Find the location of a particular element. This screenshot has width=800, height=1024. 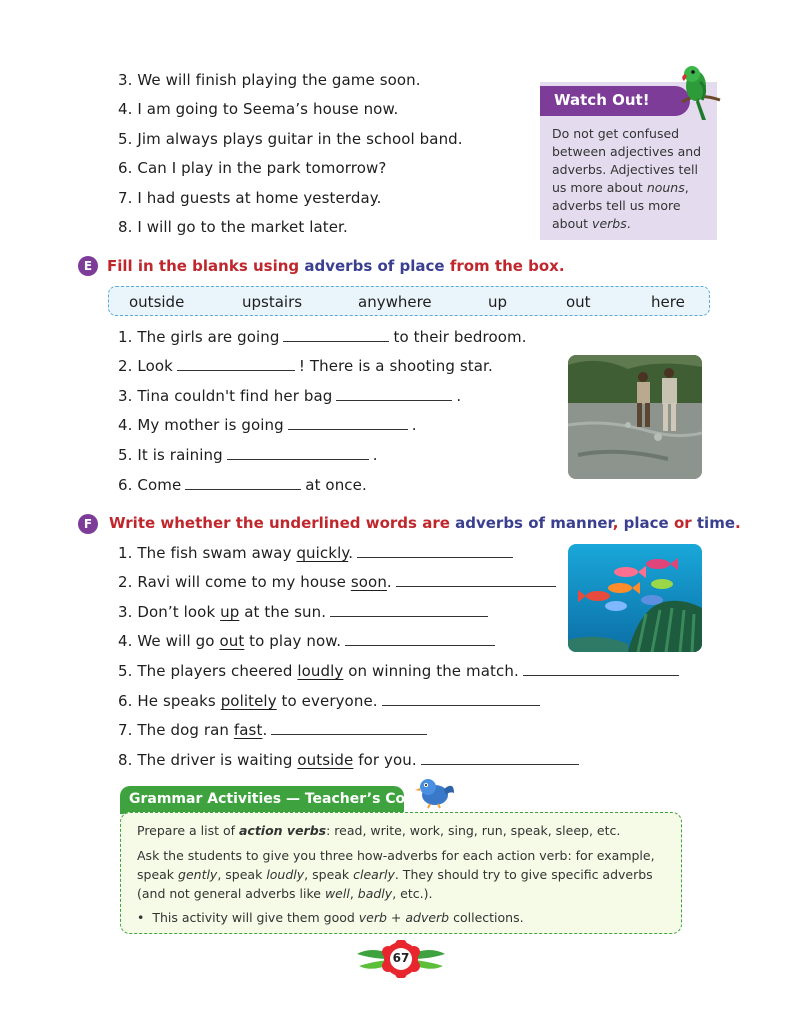

watch-out-line: between adjectives and is located at coordinates (627, 151).